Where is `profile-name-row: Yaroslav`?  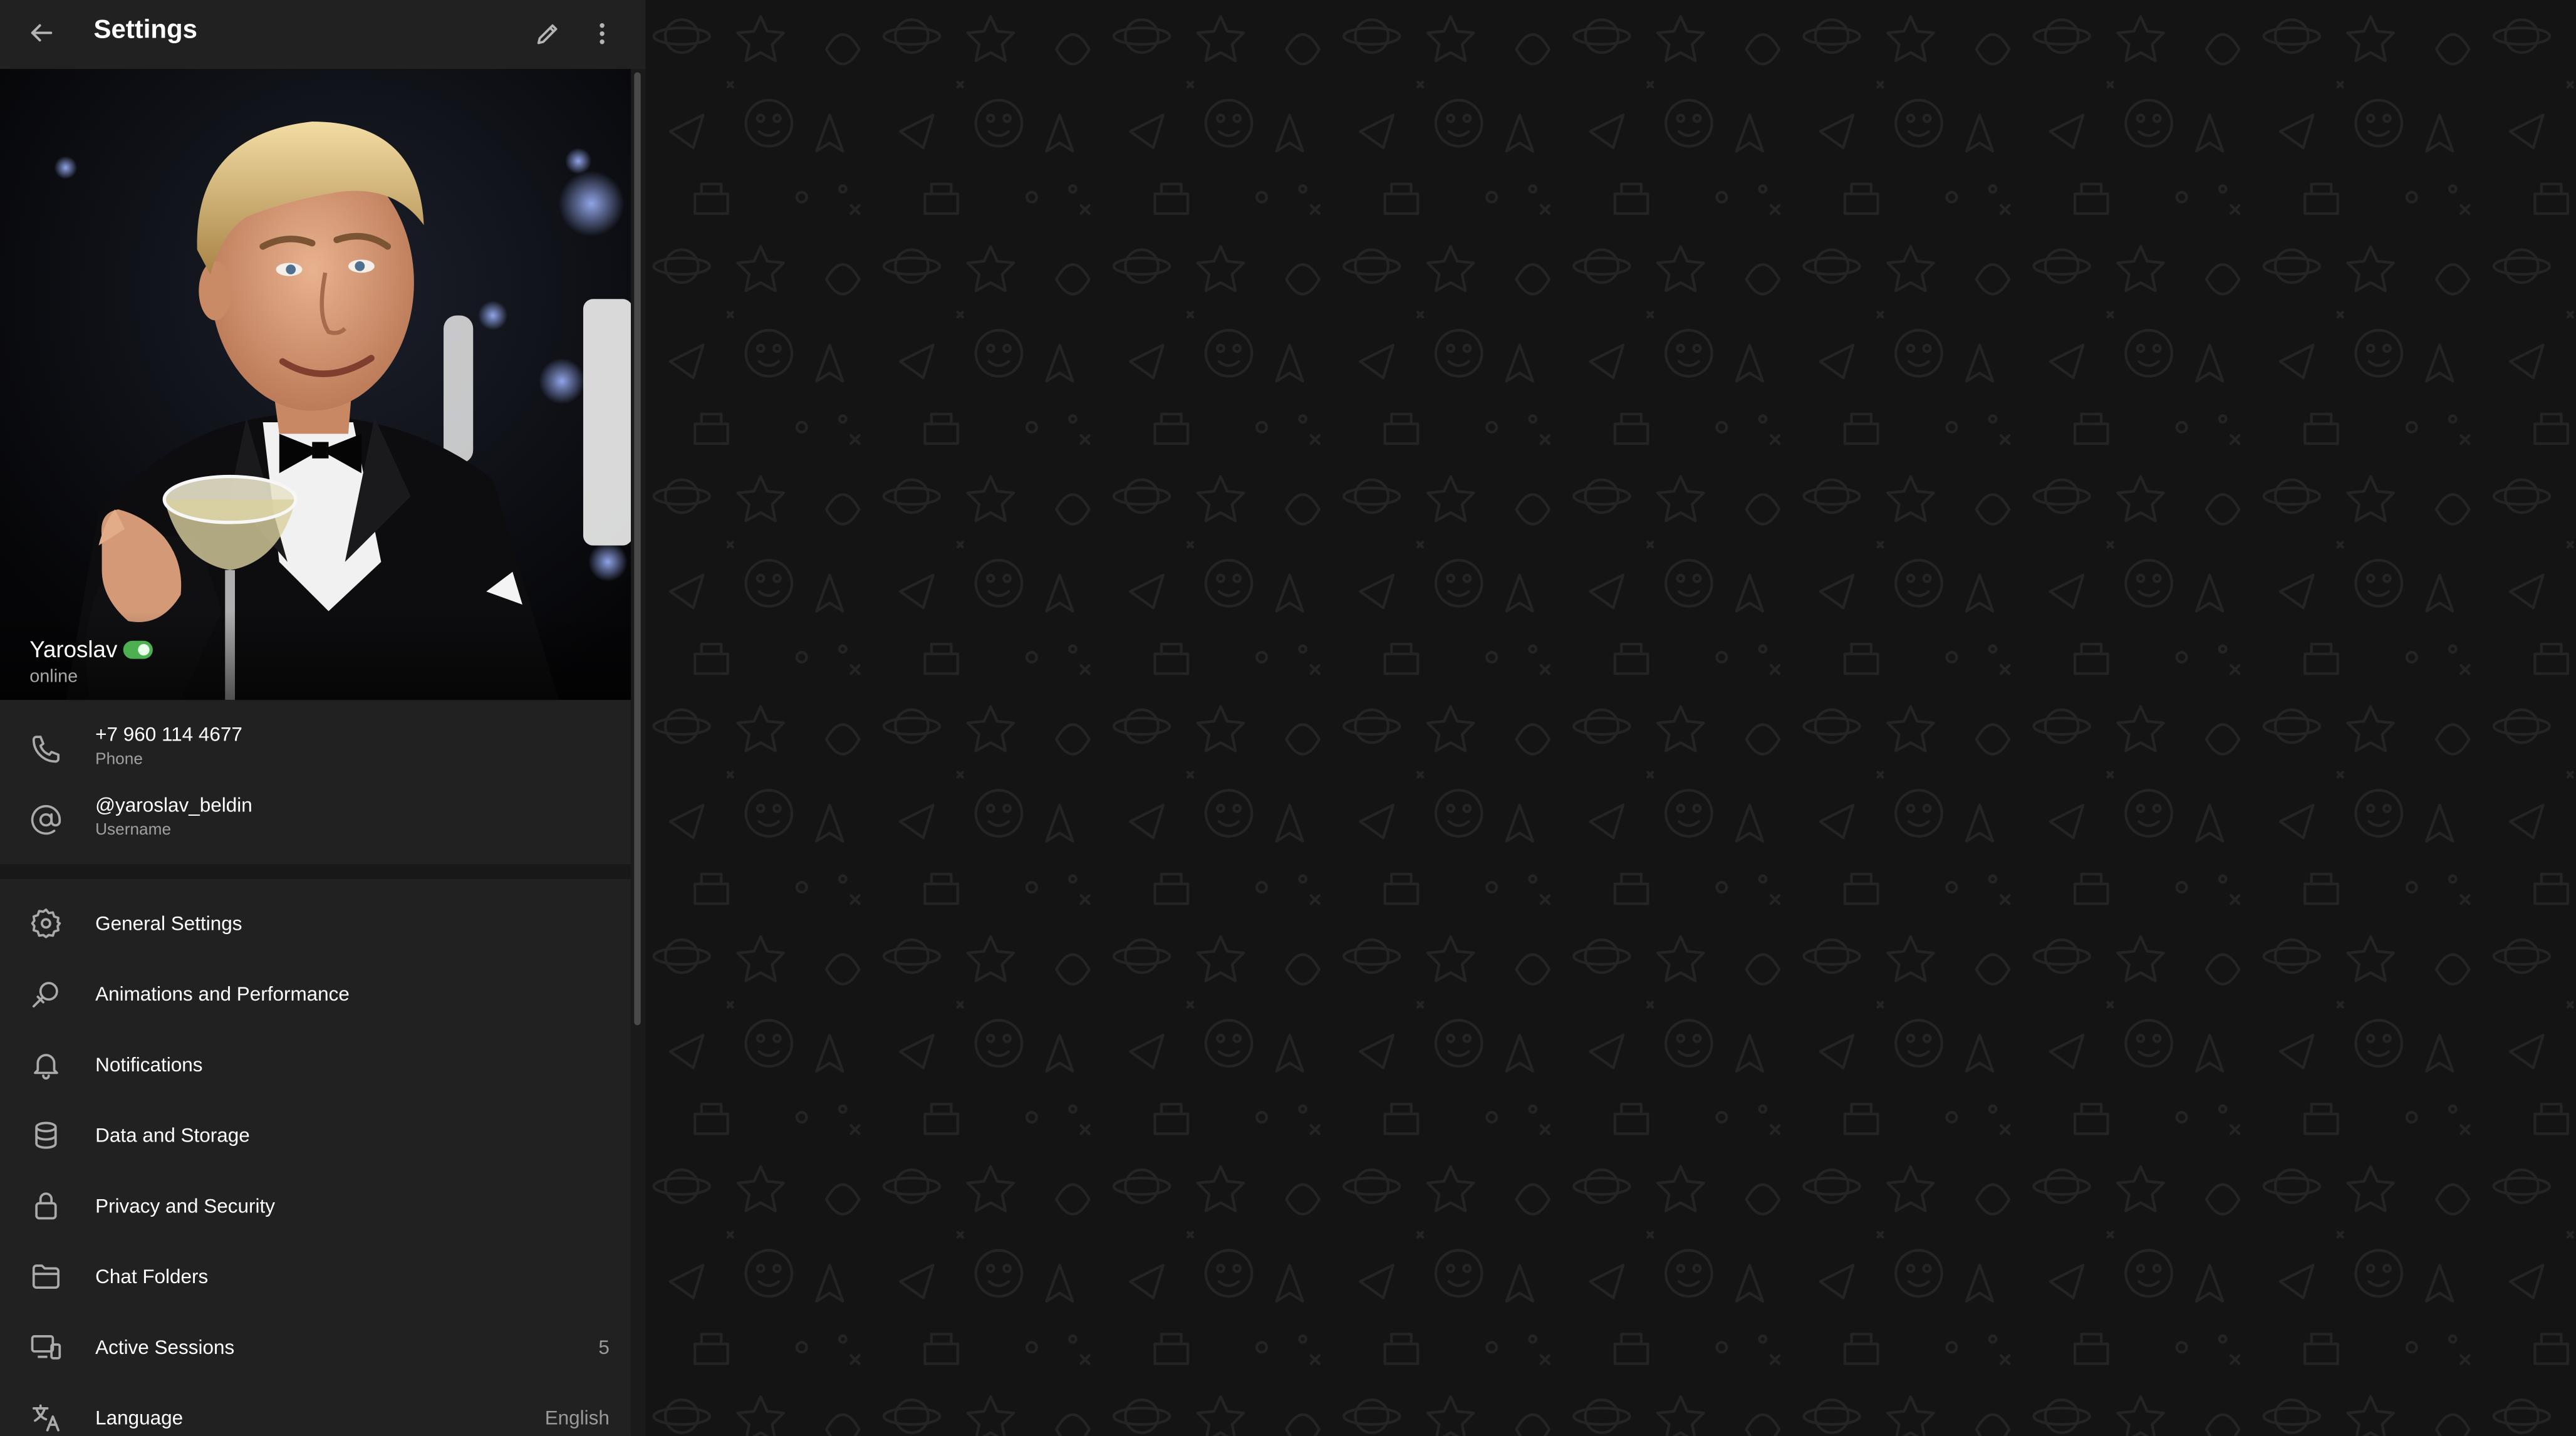
profile-name-row: Yaroslav is located at coordinates (91, 649).